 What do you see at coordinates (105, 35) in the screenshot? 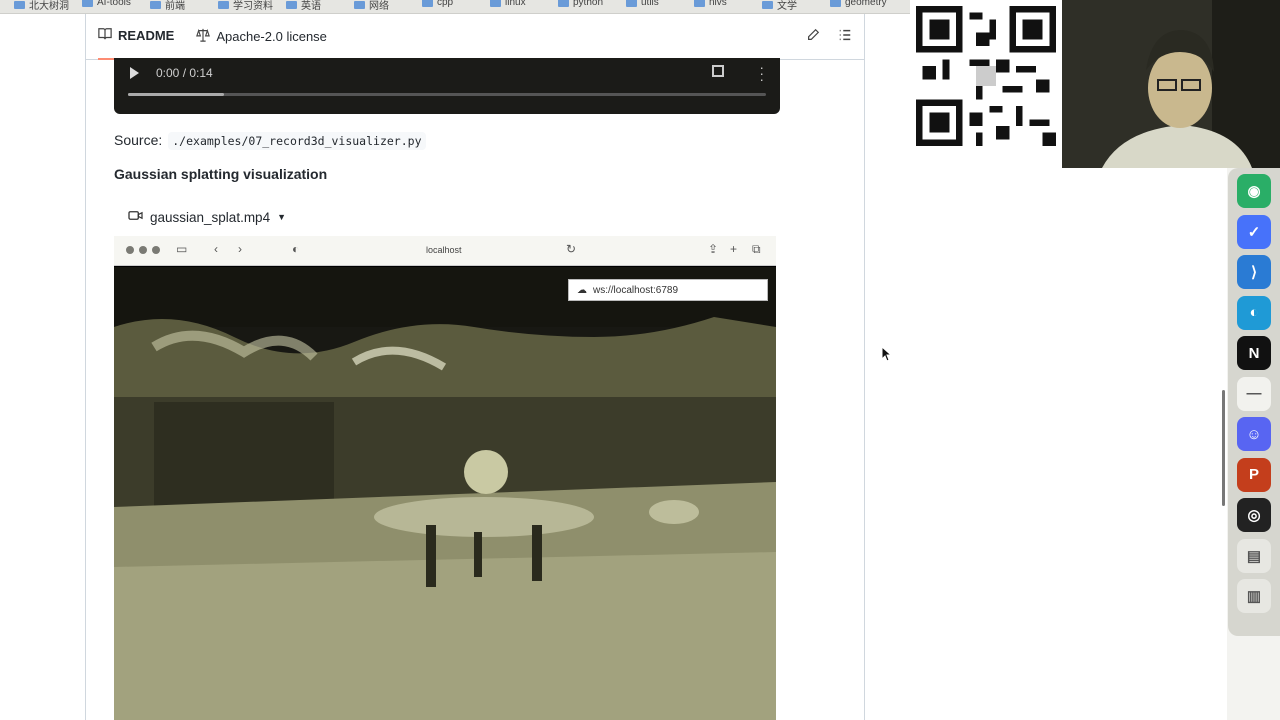
I see `book-icon` at bounding box center [105, 35].